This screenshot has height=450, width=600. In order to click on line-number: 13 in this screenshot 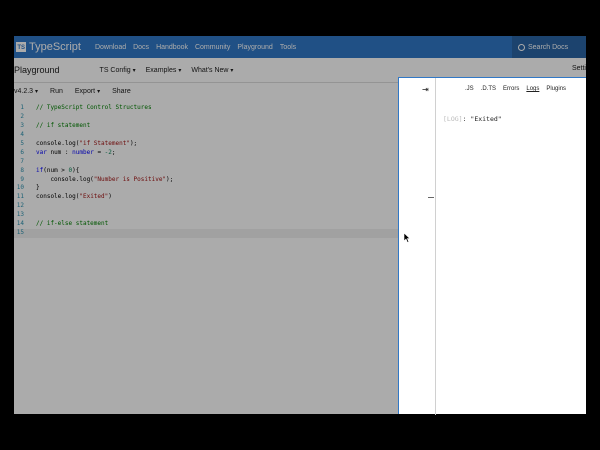, I will do `click(20, 215)`.